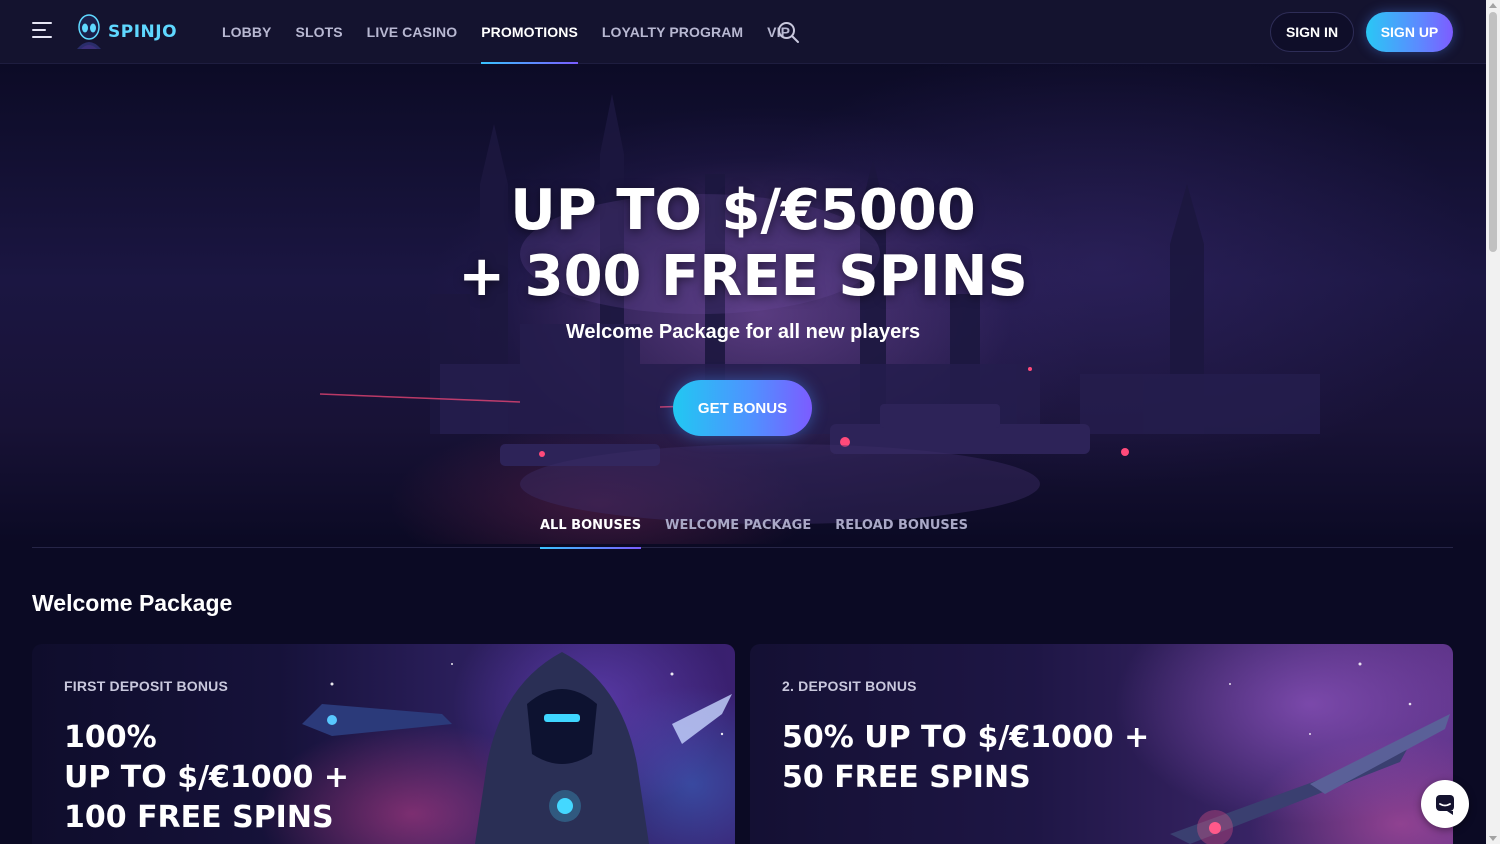  I want to click on search-icon, so click(788, 32).